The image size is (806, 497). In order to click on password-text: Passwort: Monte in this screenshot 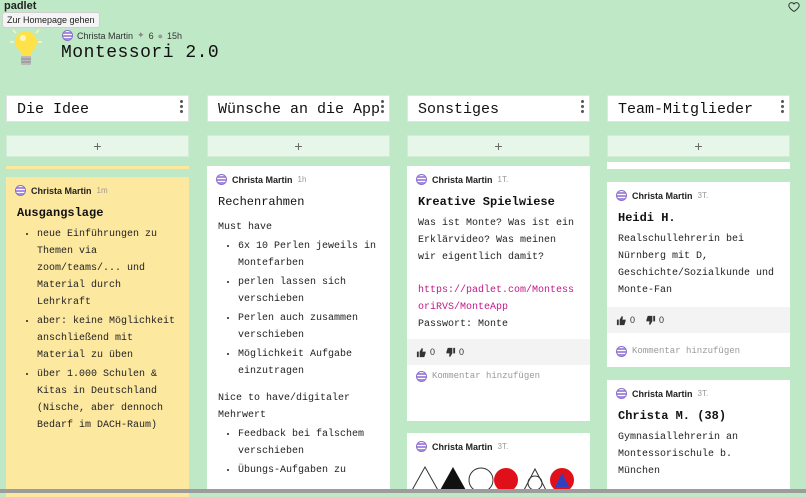, I will do `click(463, 324)`.